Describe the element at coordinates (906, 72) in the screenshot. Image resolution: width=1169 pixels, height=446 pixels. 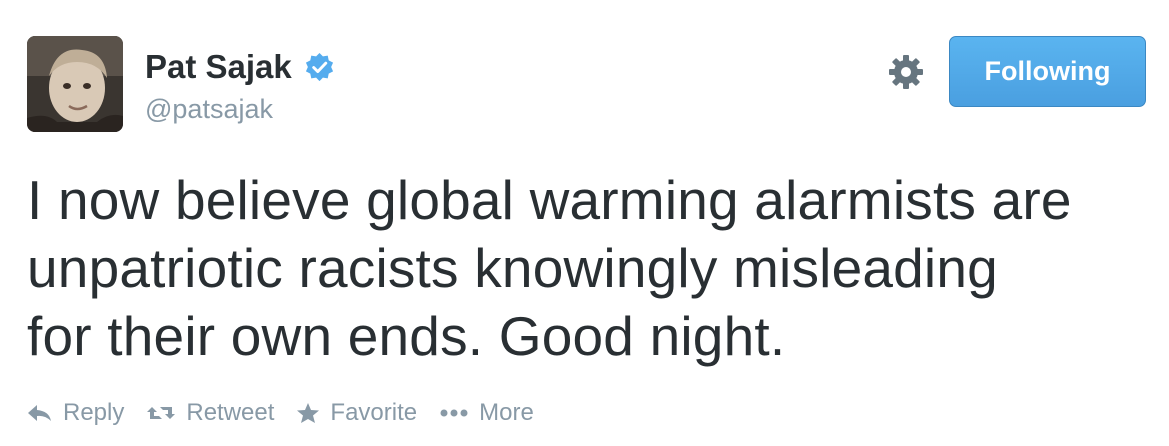
I see `gear-icon` at that location.